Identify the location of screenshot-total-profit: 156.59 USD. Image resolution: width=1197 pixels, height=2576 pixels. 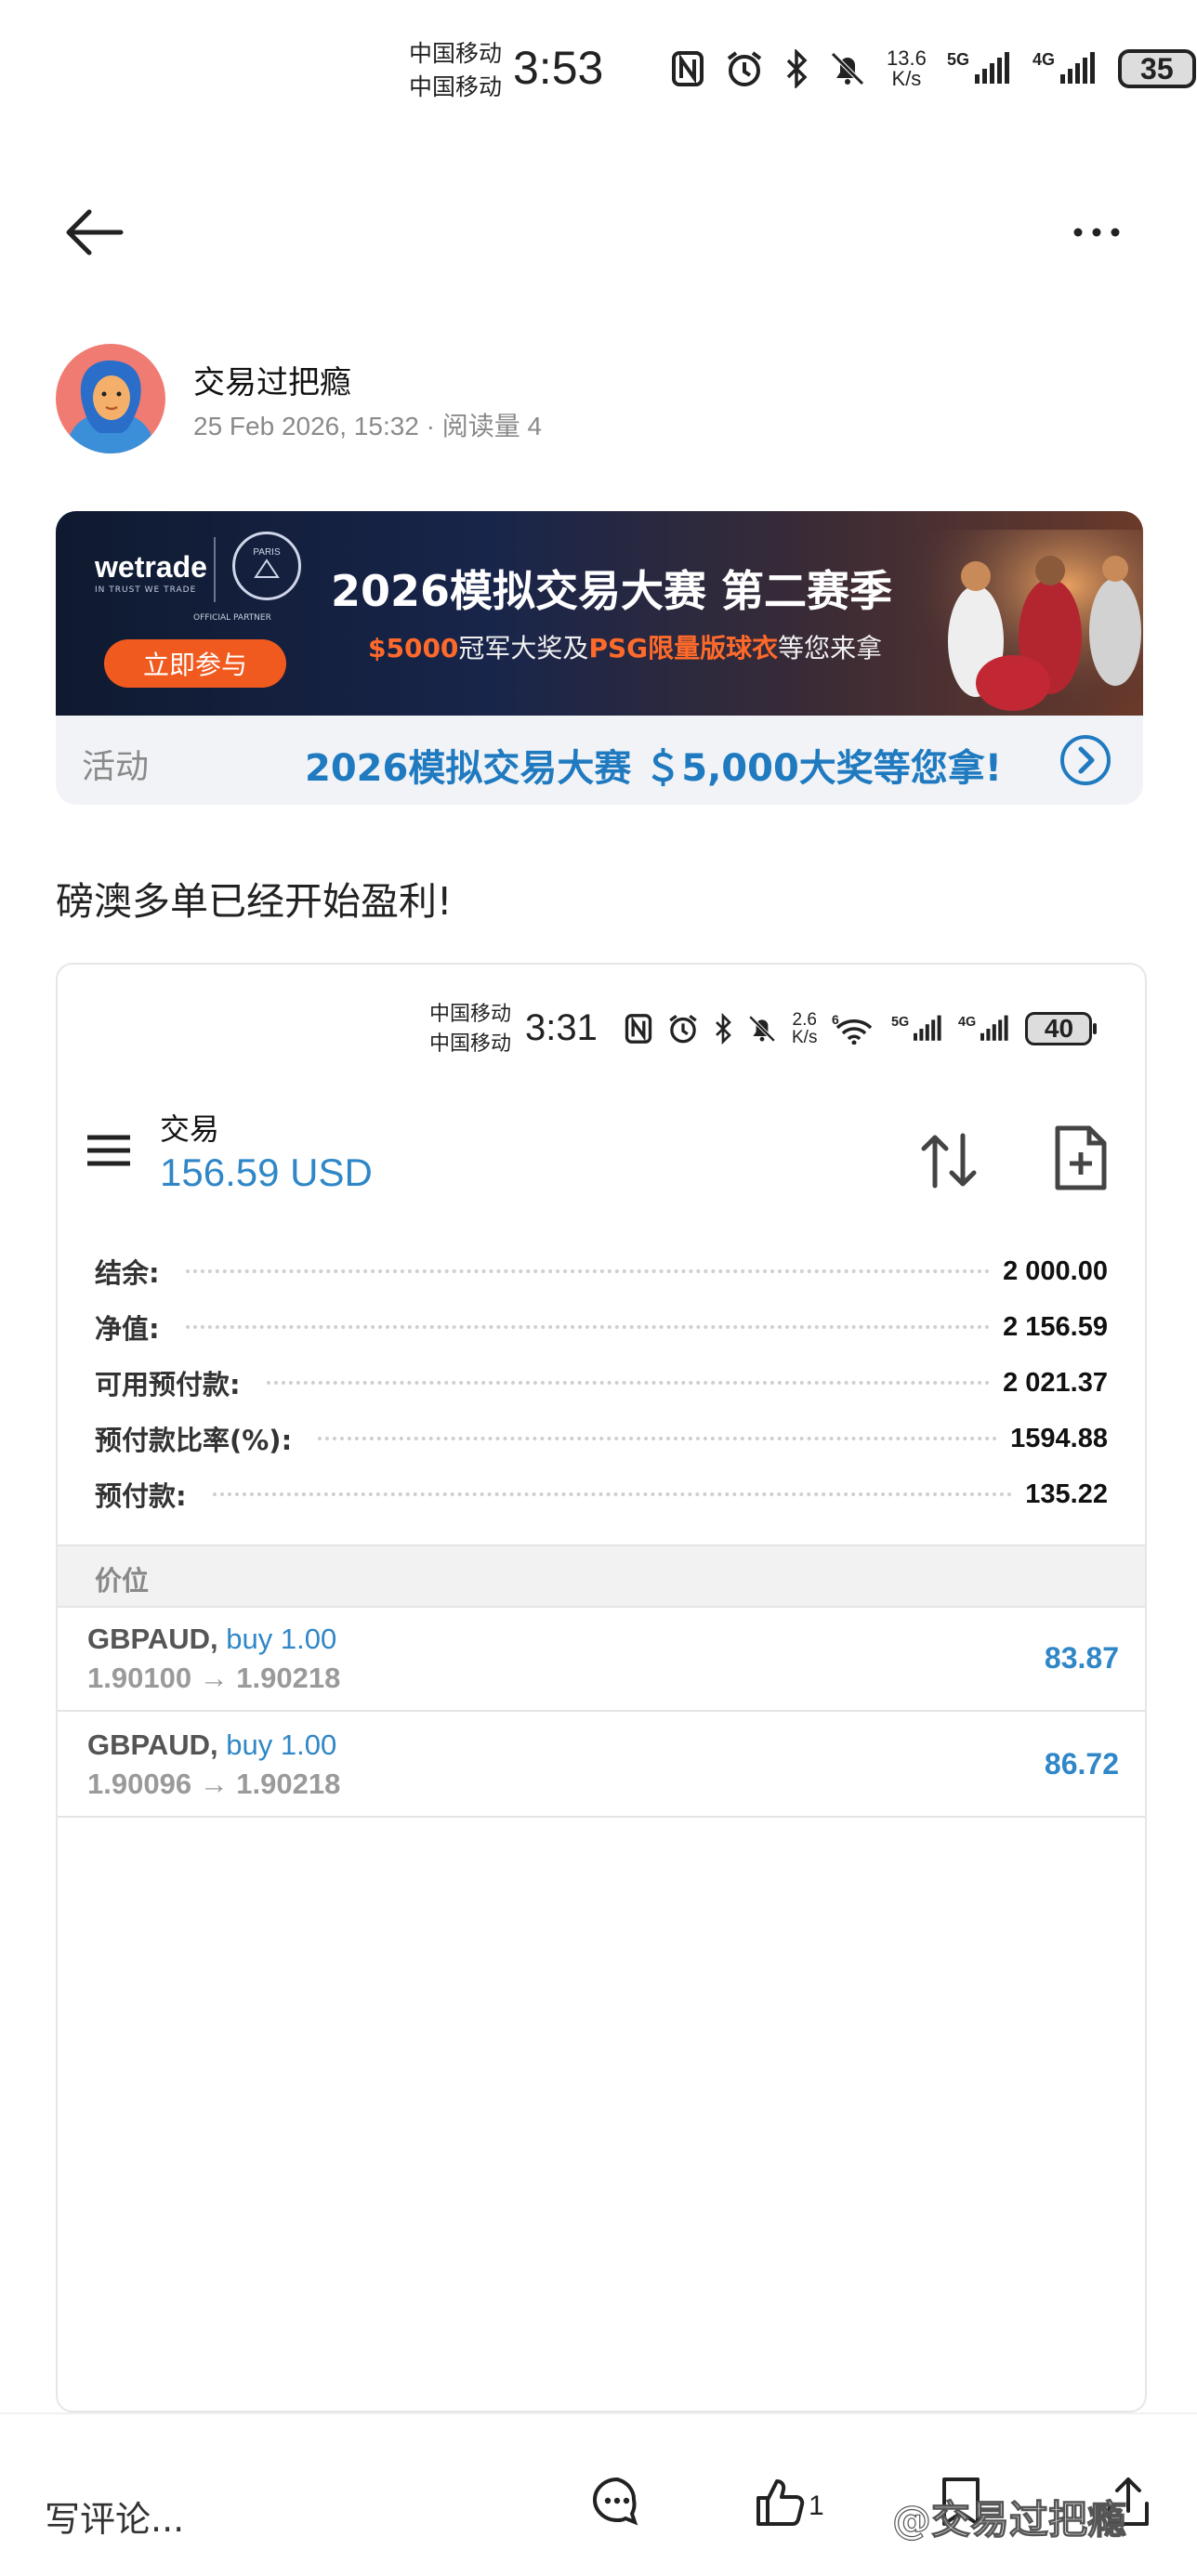
(266, 1172).